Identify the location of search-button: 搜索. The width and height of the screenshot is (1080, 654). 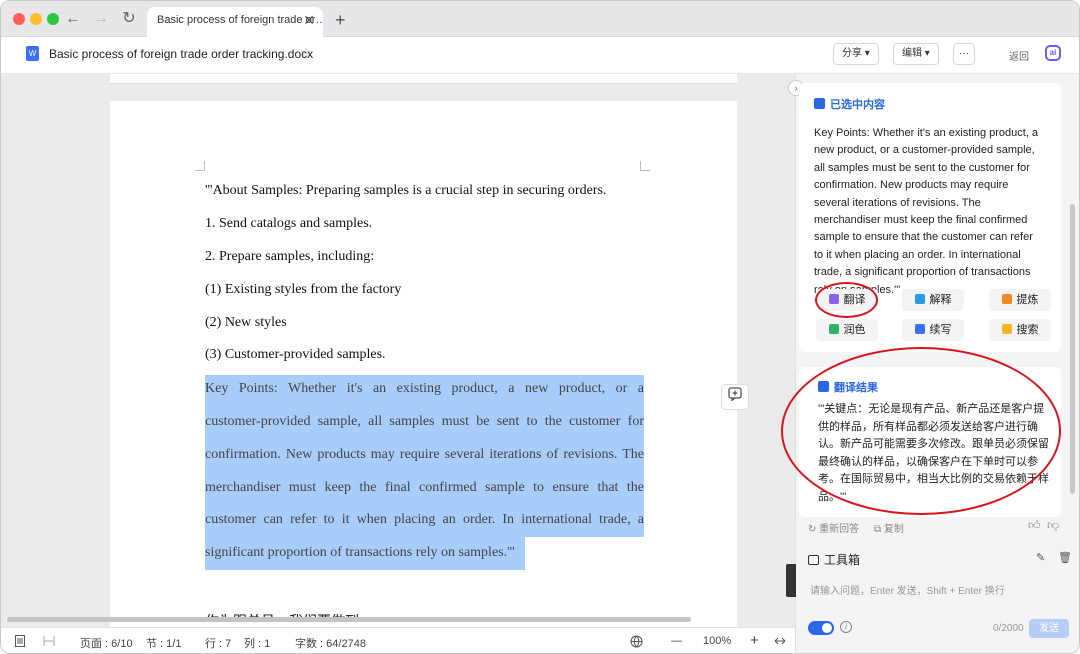
(1020, 330).